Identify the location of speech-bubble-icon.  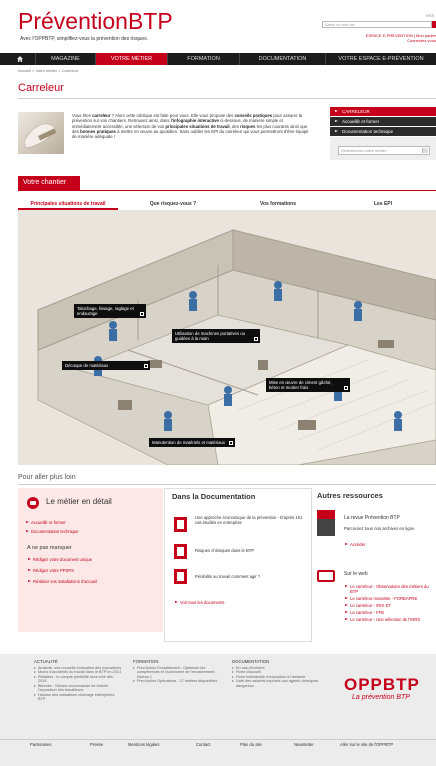
(33, 503).